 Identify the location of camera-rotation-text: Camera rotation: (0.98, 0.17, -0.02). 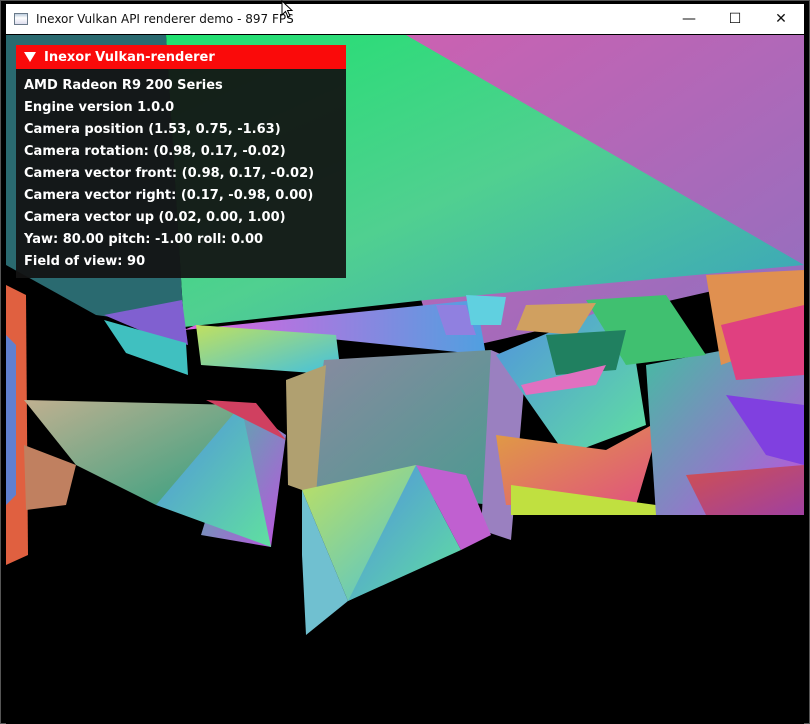
(155, 151).